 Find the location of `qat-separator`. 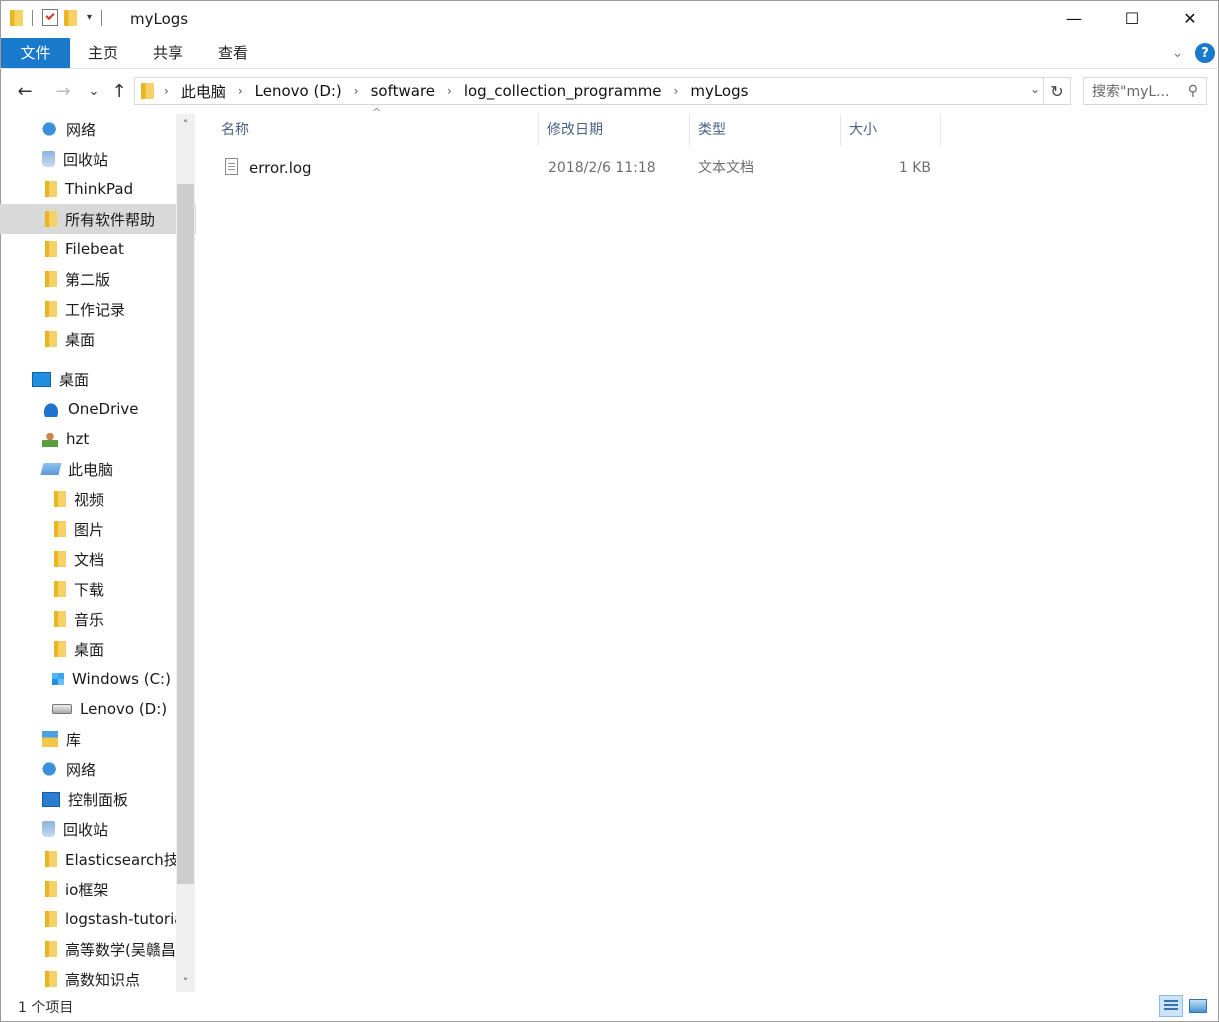

qat-separator is located at coordinates (32, 17).